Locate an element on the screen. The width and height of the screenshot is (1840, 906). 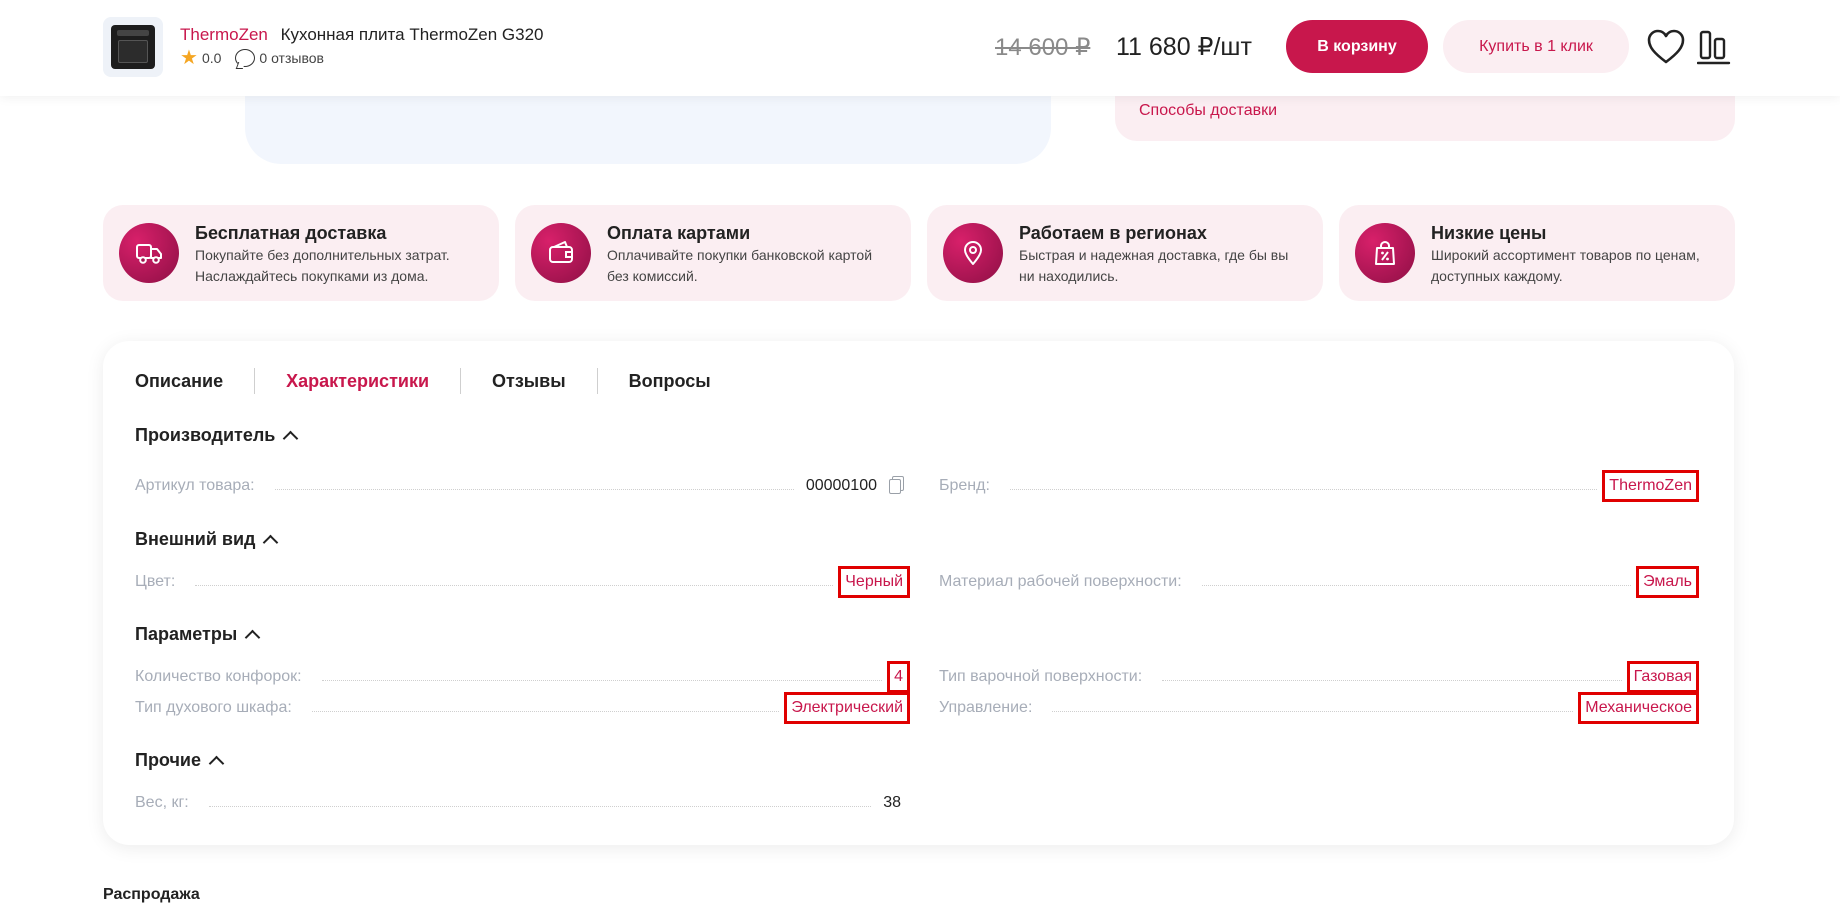
spec-value: 38 is located at coordinates (892, 802).